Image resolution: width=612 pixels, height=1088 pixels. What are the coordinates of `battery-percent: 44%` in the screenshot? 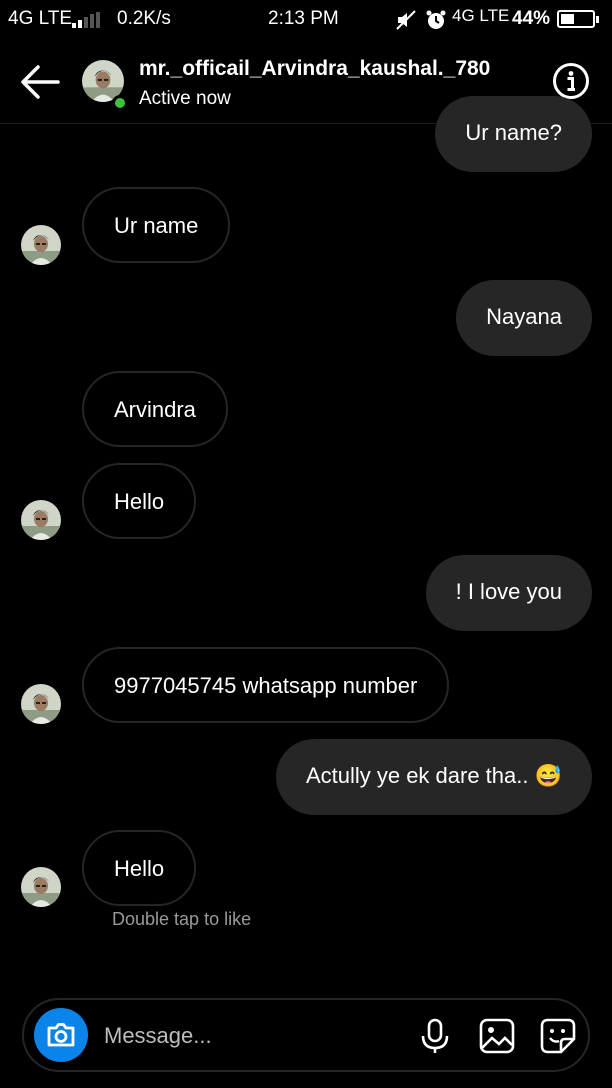 It's located at (531, 18).